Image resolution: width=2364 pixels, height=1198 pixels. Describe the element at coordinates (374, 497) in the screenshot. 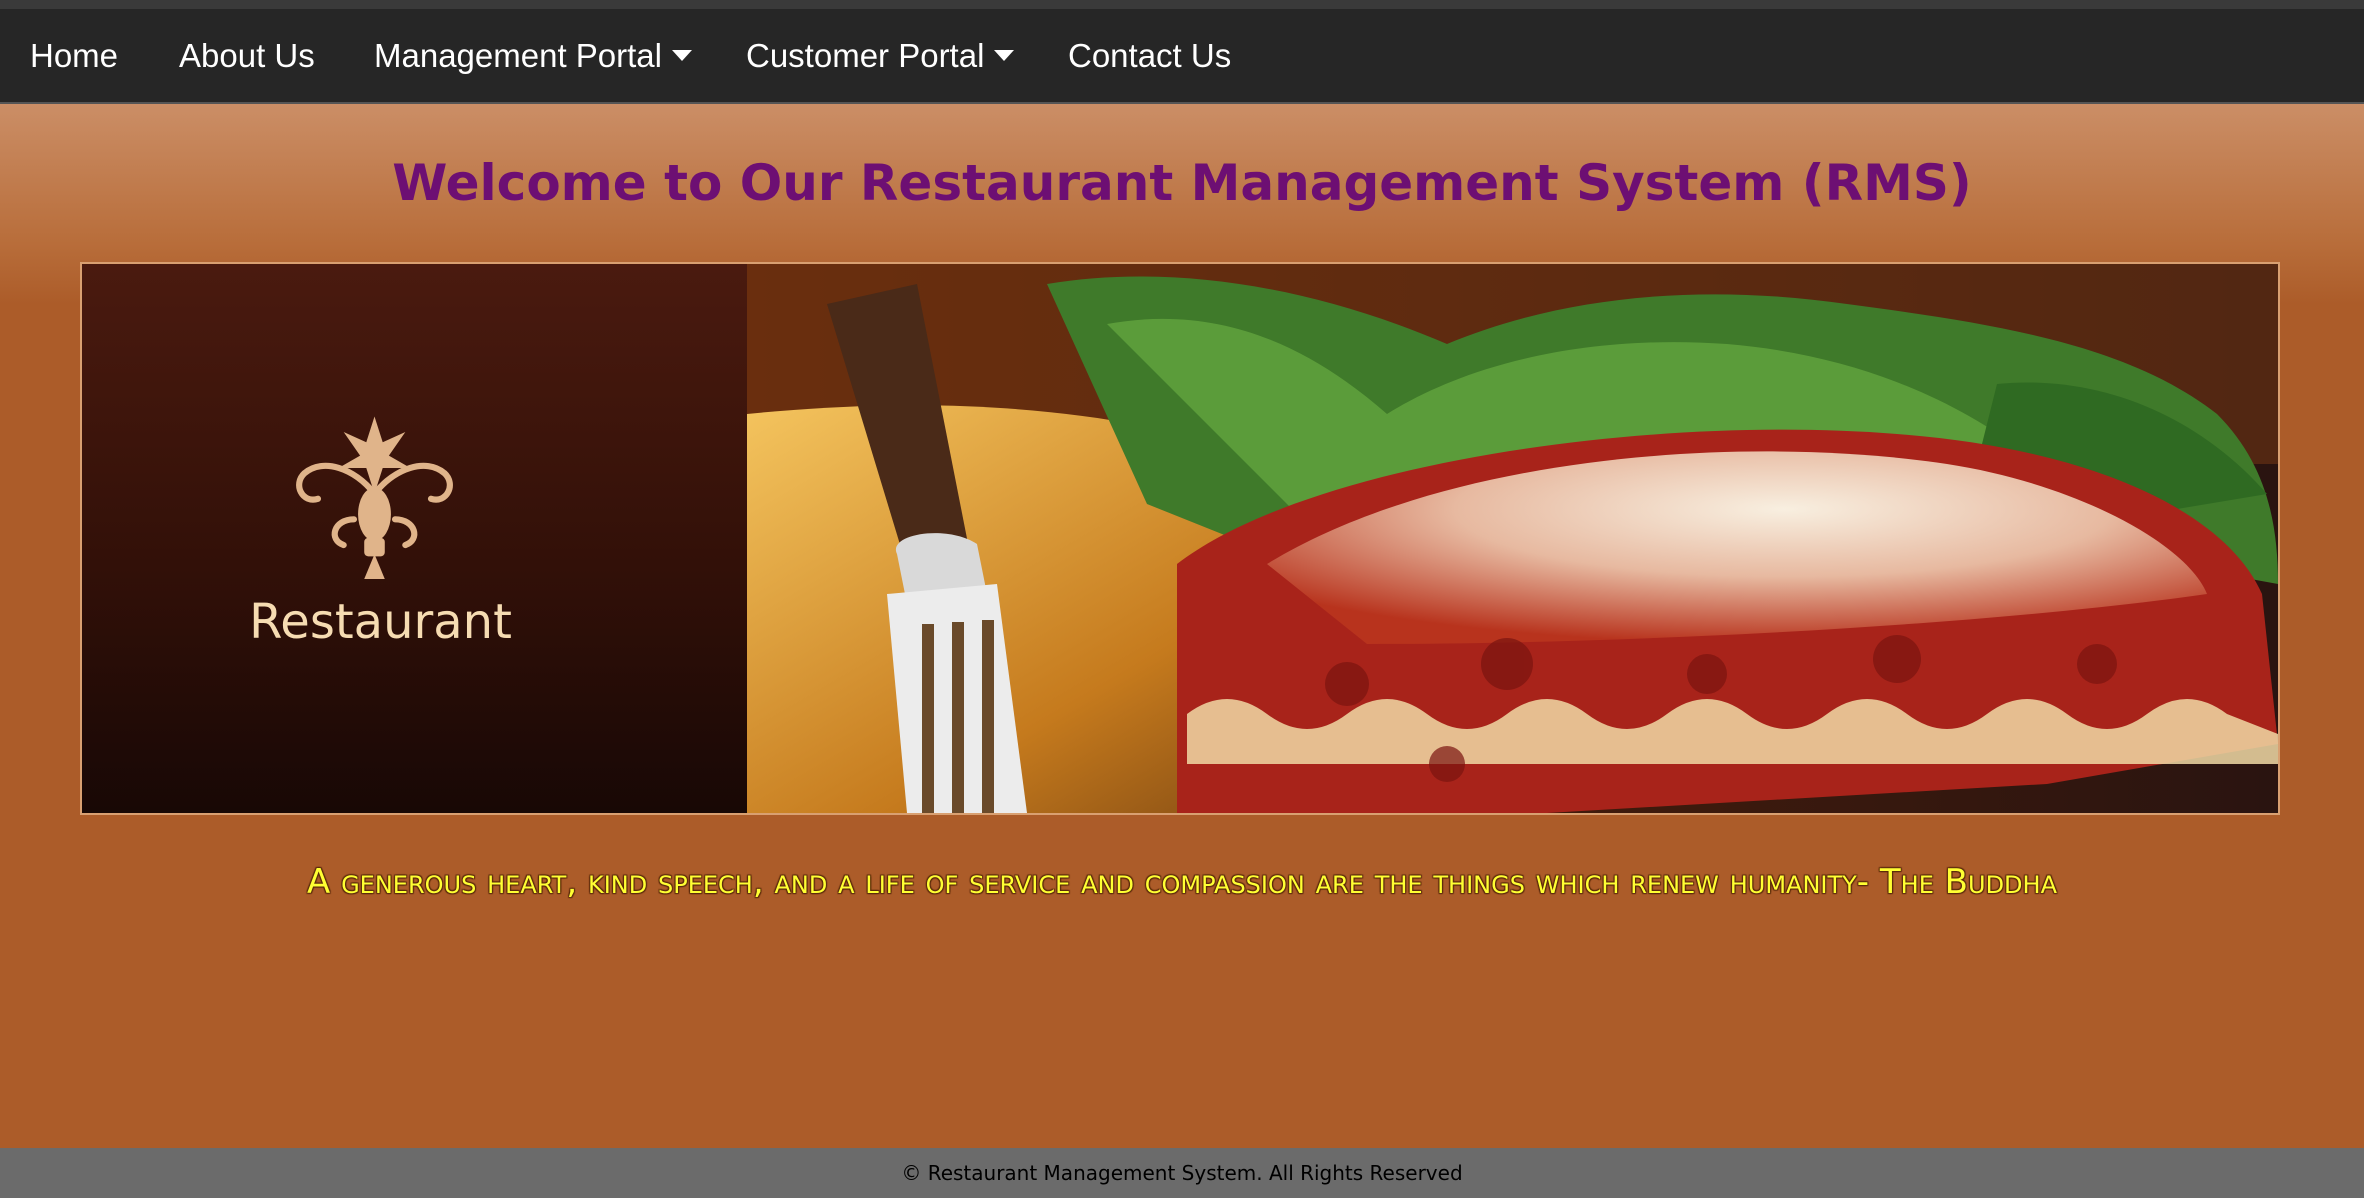

I see `fleur-ornament-icon` at that location.